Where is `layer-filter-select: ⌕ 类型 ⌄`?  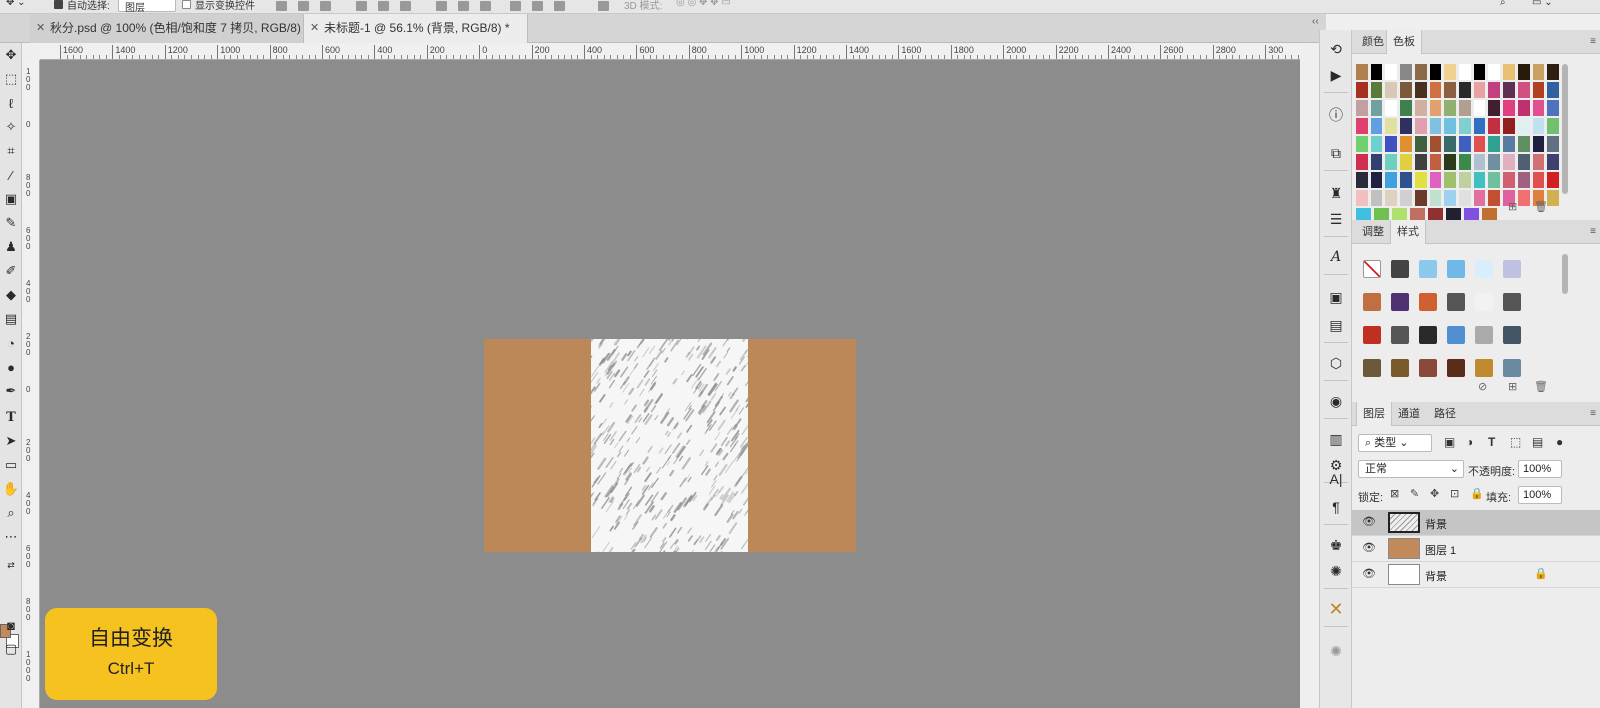 layer-filter-select: ⌕ 类型 ⌄ is located at coordinates (1395, 443).